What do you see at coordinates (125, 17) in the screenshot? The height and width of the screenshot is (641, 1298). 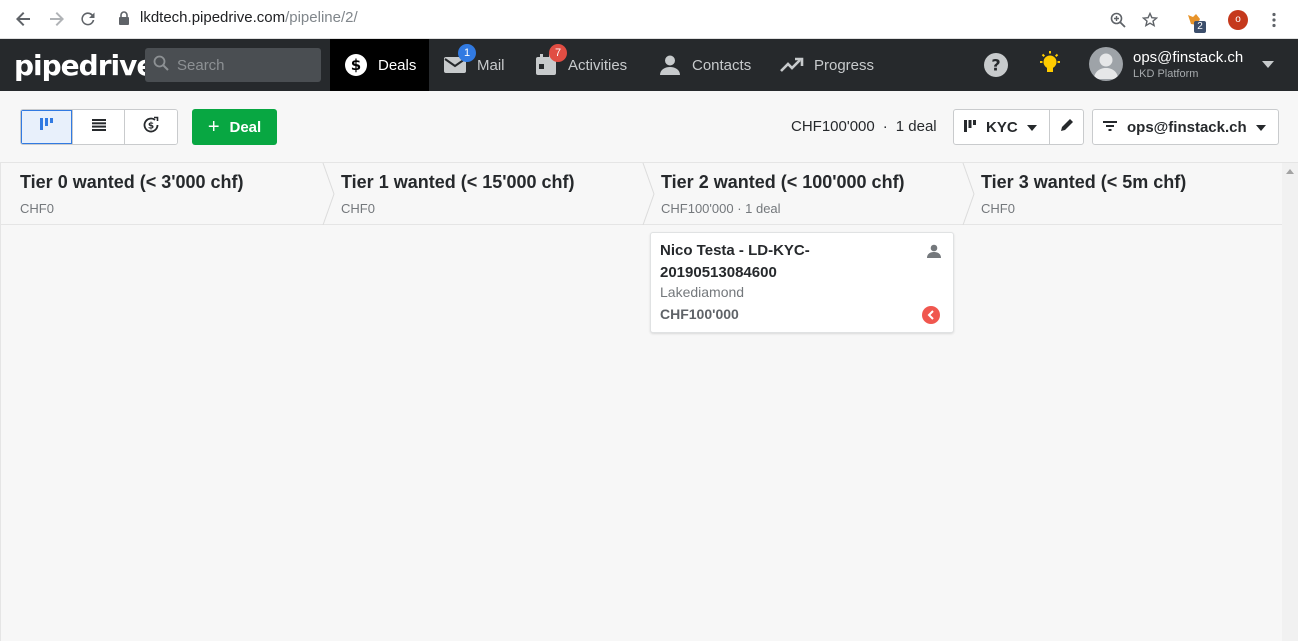 I see `lock-icon` at bounding box center [125, 17].